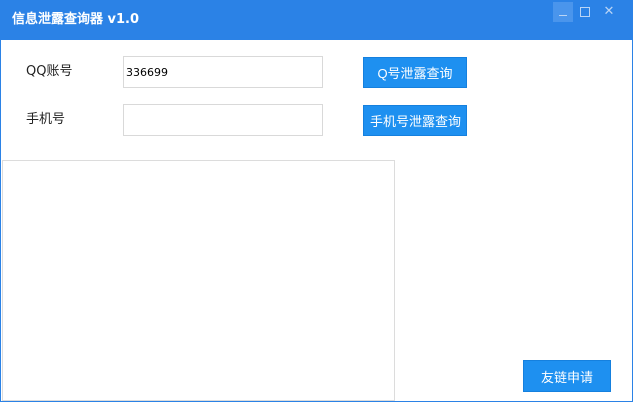 Image resolution: width=633 pixels, height=402 pixels. Describe the element at coordinates (76, 19) in the screenshot. I see `window-title: 信息泄露查询器 v1.0` at that location.